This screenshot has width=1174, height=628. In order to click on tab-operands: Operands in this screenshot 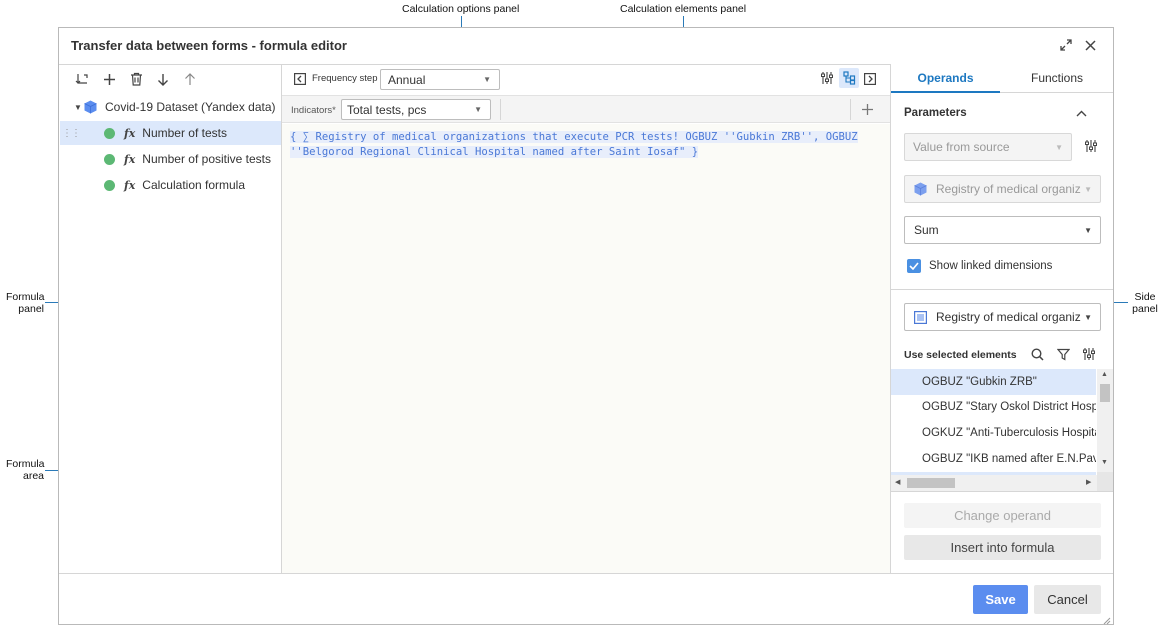, I will do `click(945, 78)`.